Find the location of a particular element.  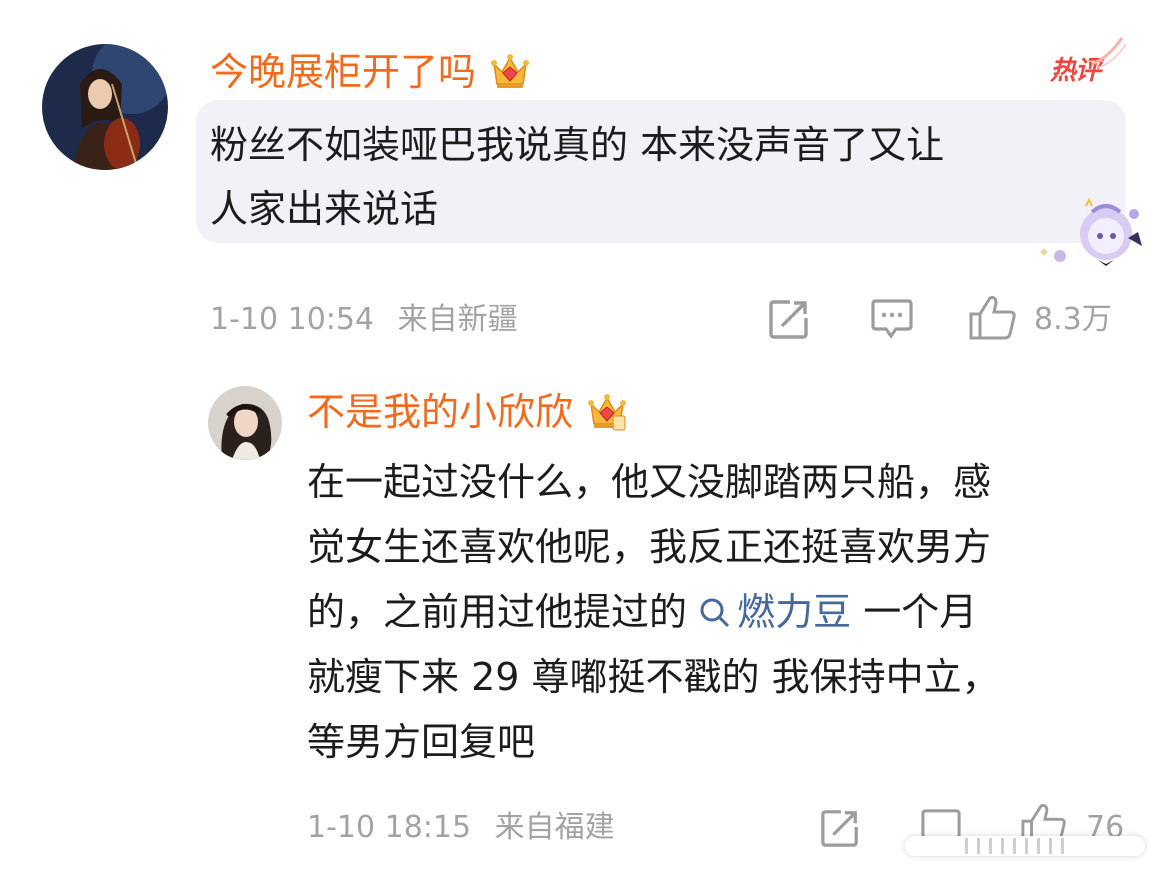

replier-username: 不是我的小欣欣 is located at coordinates (468, 412).